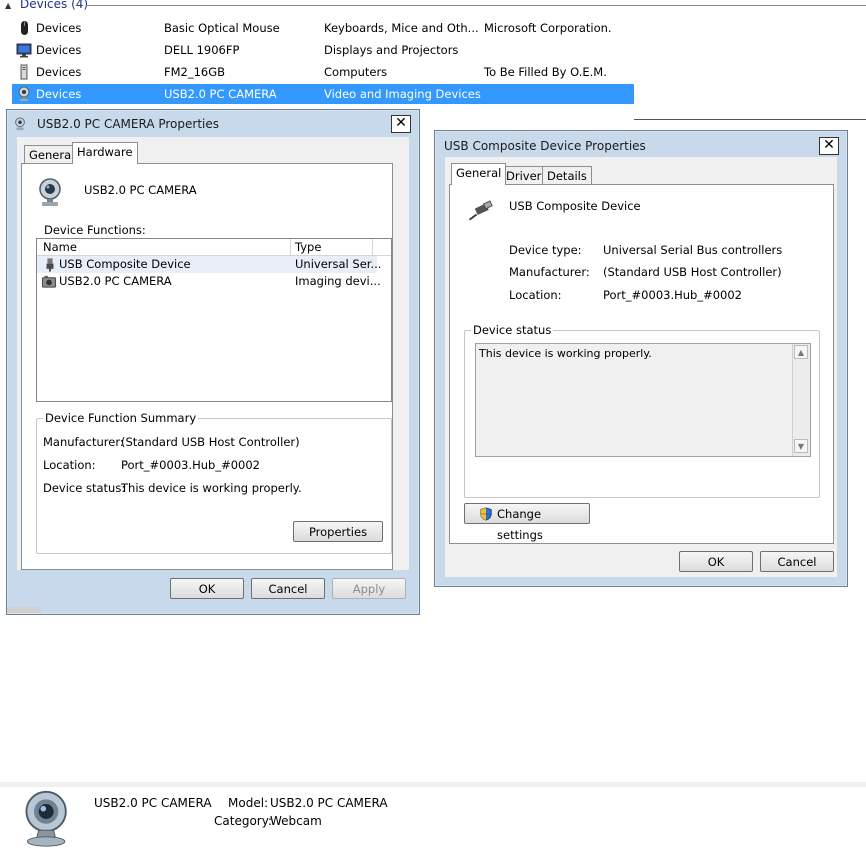 This screenshot has width=866, height=855. Describe the element at coordinates (84, 488) in the screenshot. I see `device-status-label: Device status:` at that location.